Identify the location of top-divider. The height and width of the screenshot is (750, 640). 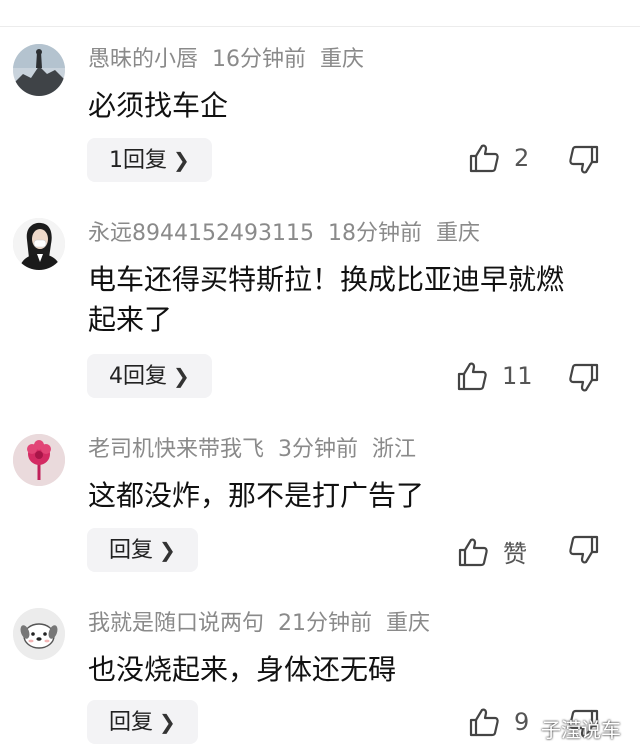
(320, 26).